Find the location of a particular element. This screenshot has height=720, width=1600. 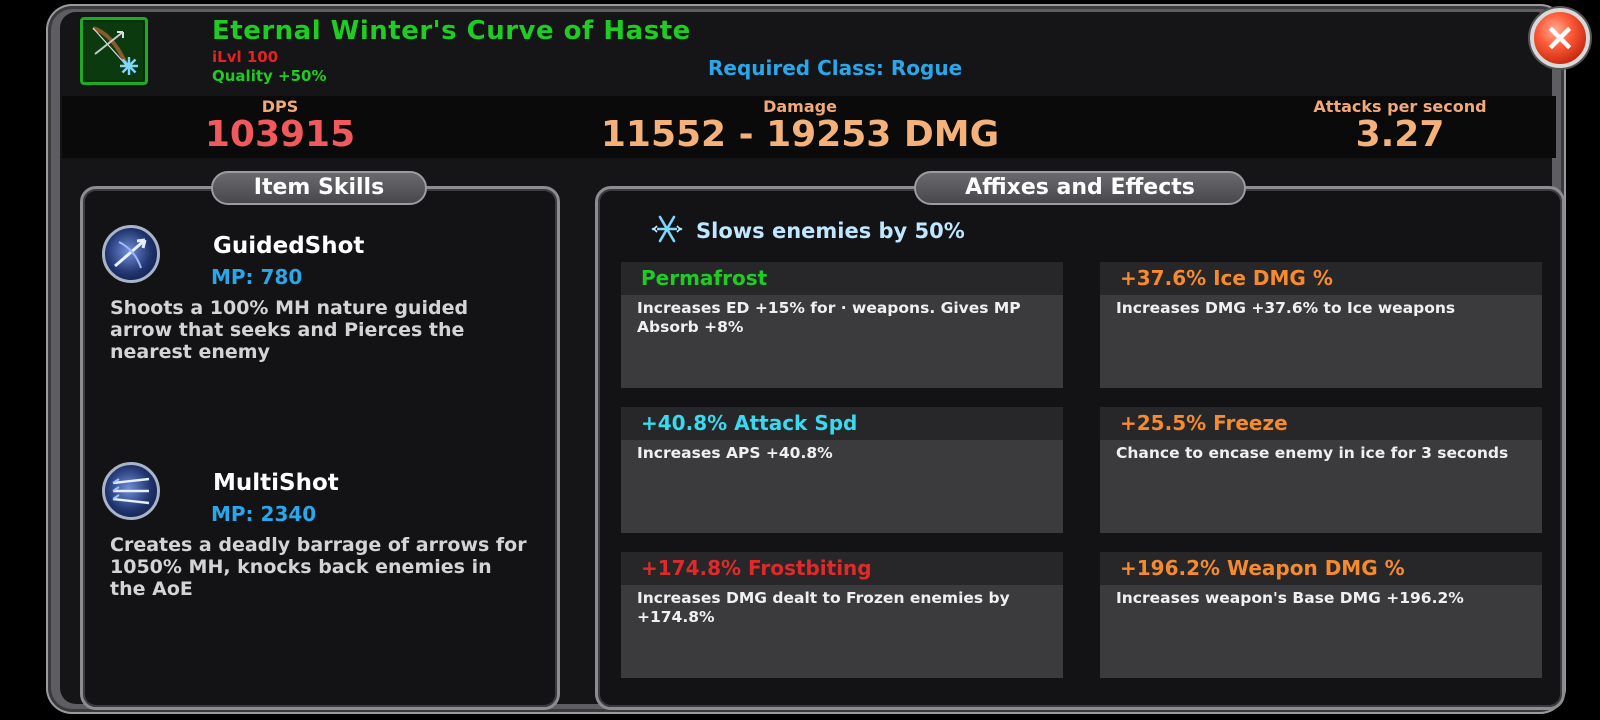

multi-shot-icon is located at coordinates (131, 491).